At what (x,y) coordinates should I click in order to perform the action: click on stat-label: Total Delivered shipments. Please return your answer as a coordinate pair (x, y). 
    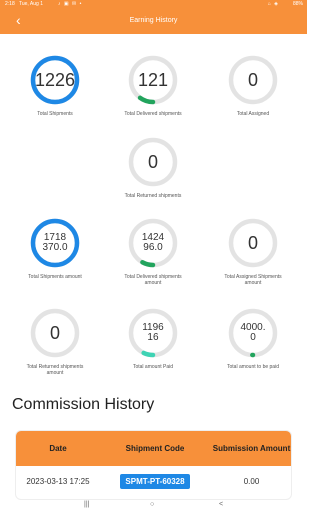
    Looking at the image, I should click on (153, 114).